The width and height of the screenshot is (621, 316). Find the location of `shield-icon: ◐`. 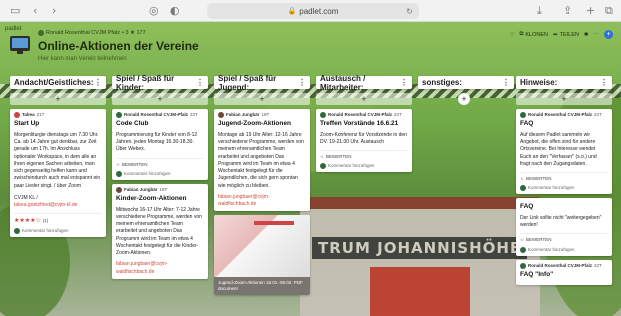

shield-icon: ◐ is located at coordinates (175, 11).